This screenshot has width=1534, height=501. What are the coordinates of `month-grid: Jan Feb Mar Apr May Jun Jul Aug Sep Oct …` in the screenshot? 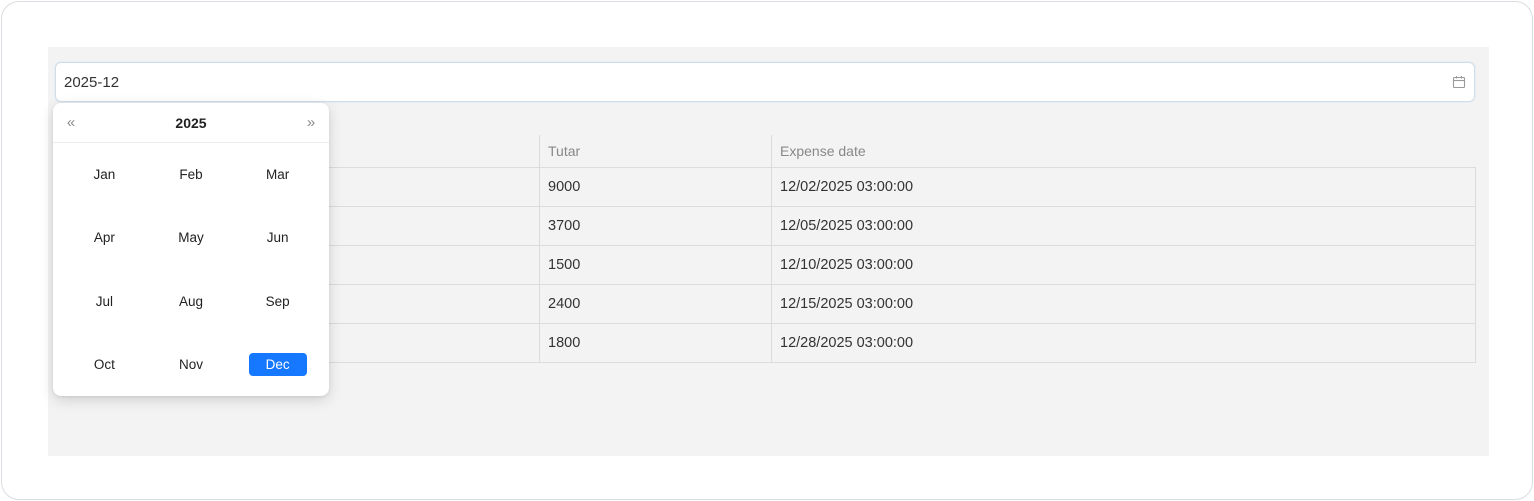 It's located at (191, 269).